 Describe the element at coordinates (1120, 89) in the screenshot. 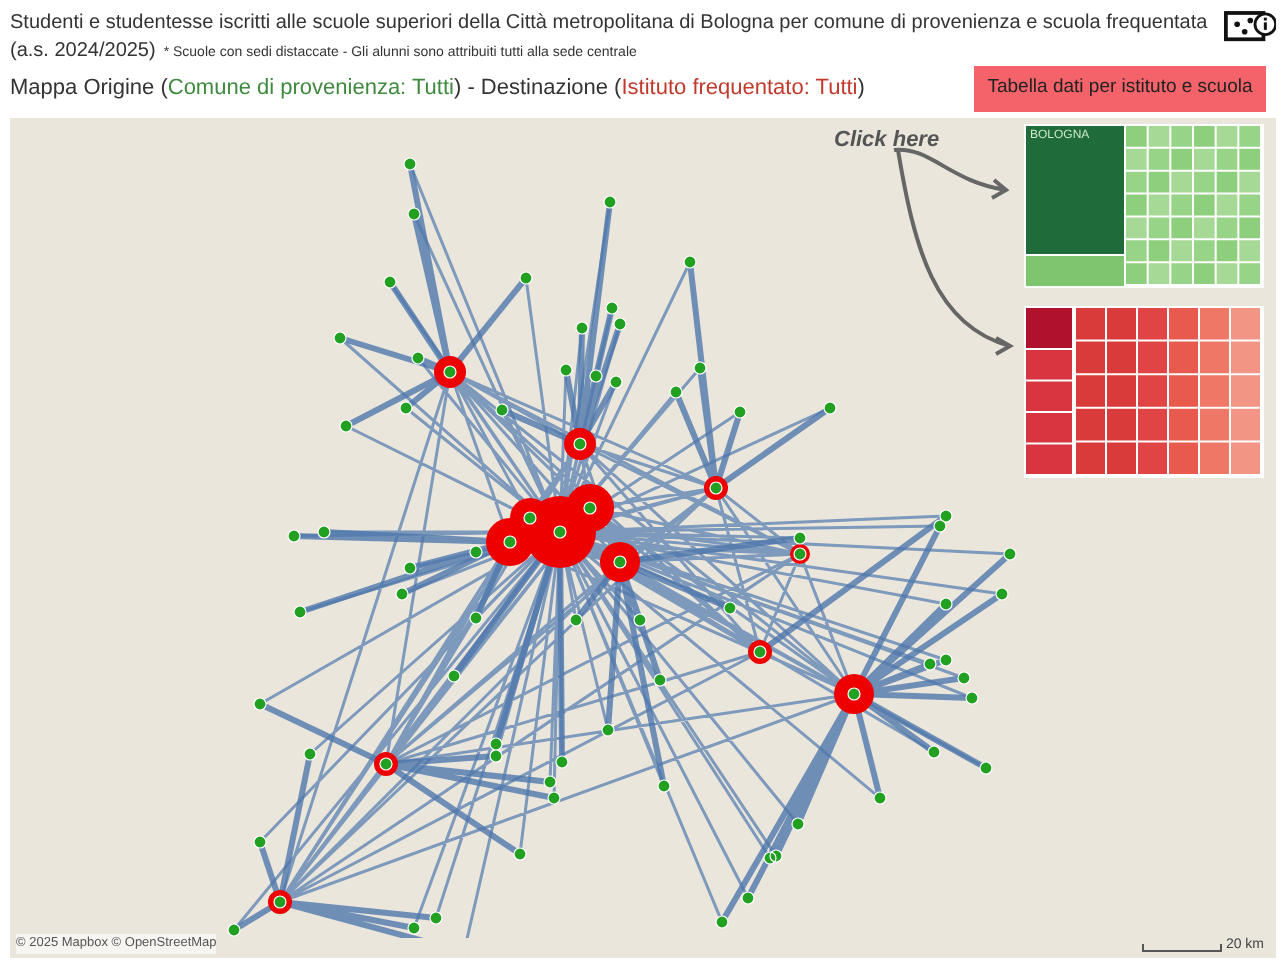

I see `data-table-button: Tabella dati per istituto e scuola` at that location.